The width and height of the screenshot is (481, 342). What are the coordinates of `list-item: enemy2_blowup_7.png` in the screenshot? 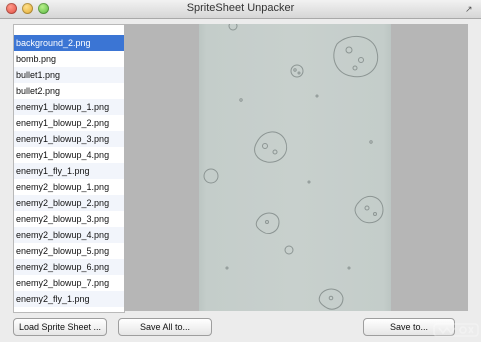 It's located at (69, 283).